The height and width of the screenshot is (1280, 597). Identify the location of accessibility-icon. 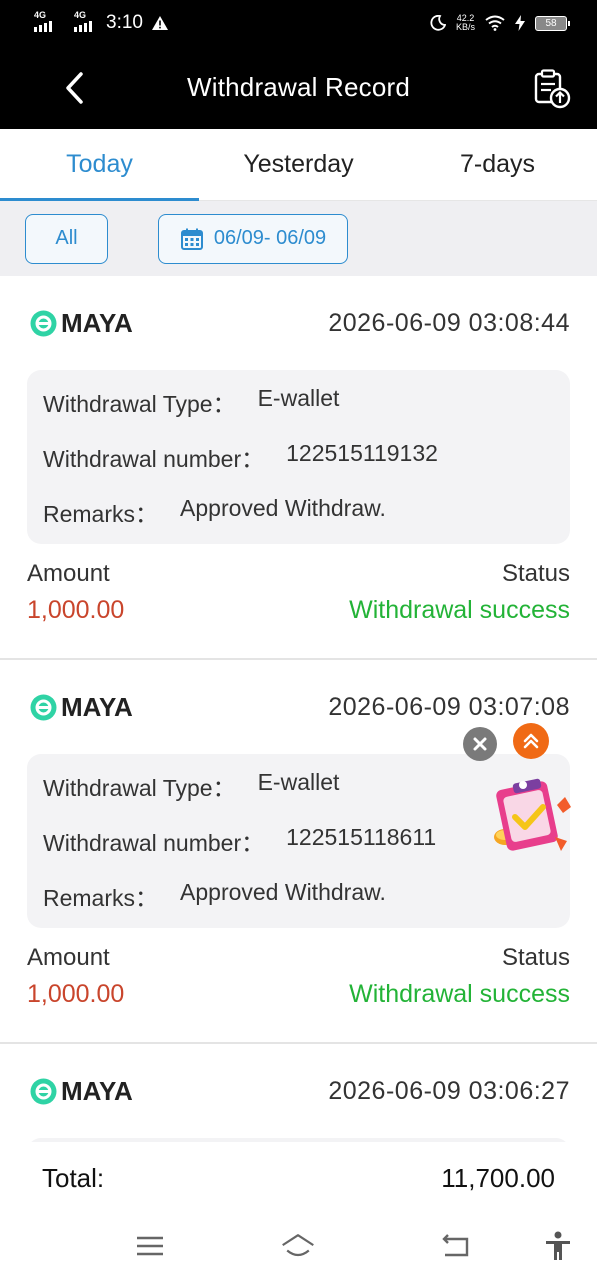
(558, 1245).